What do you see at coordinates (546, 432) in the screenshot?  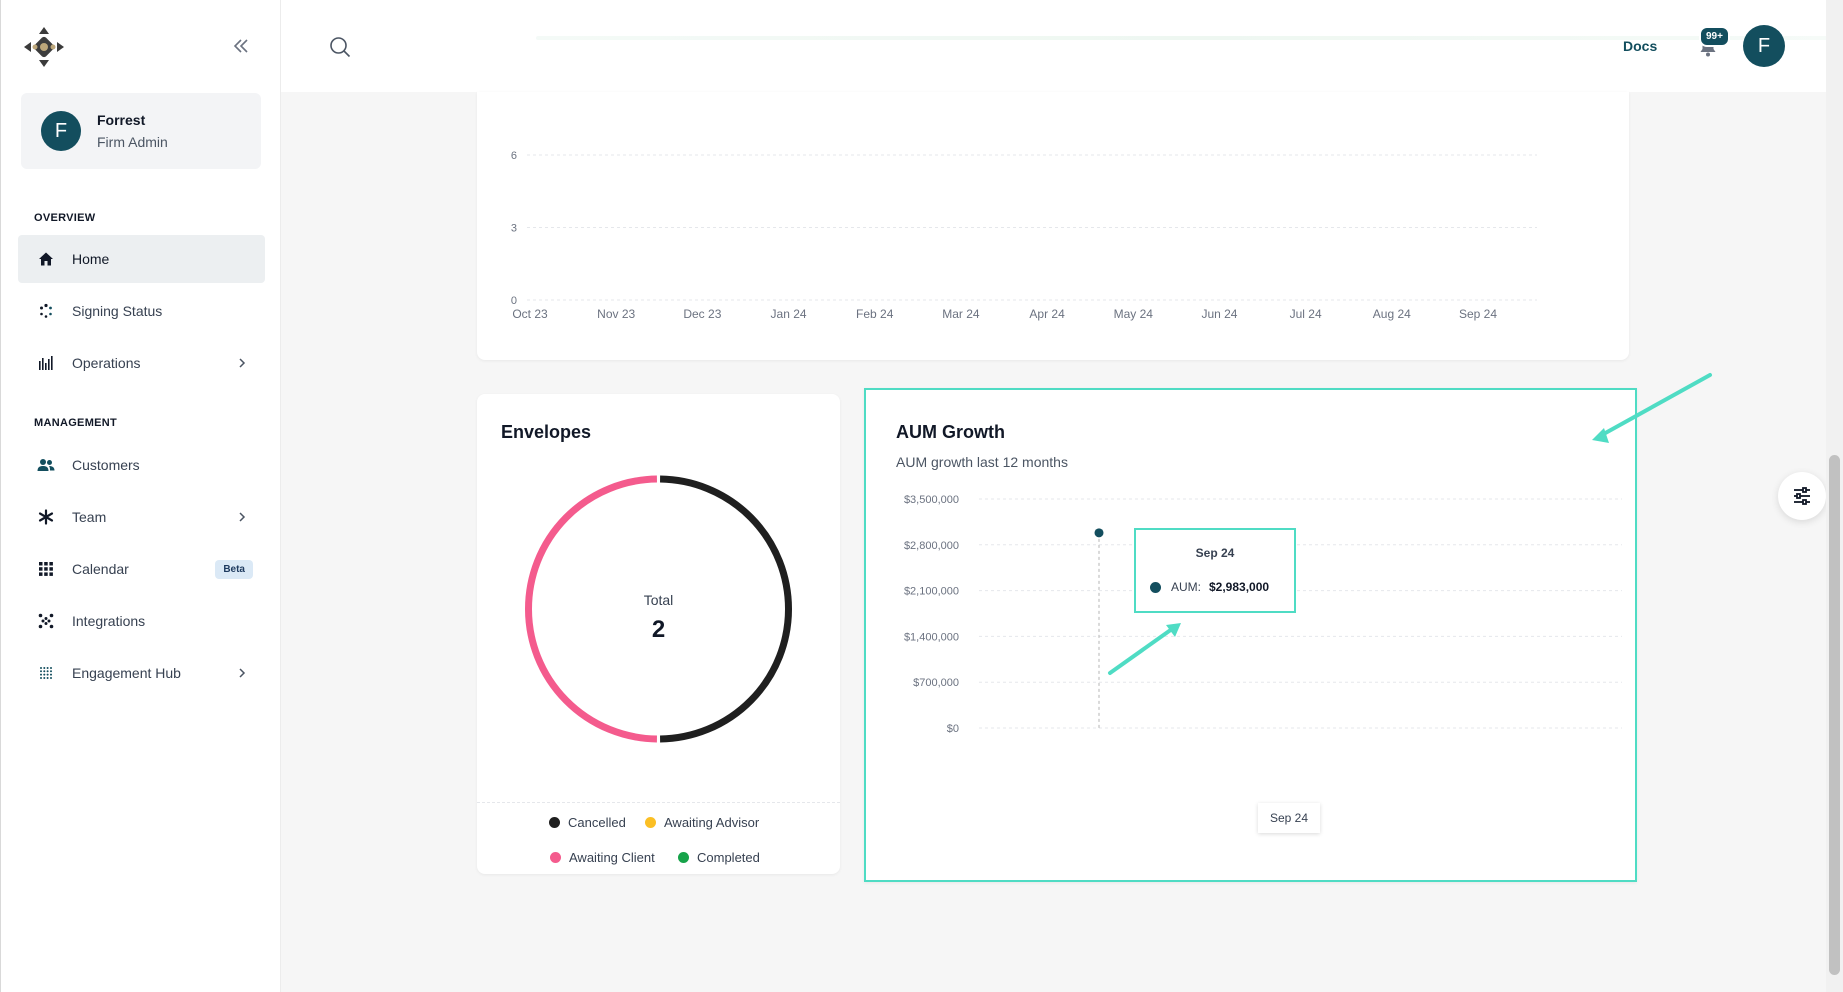 I see `envelopes-title: Envelopes` at bounding box center [546, 432].